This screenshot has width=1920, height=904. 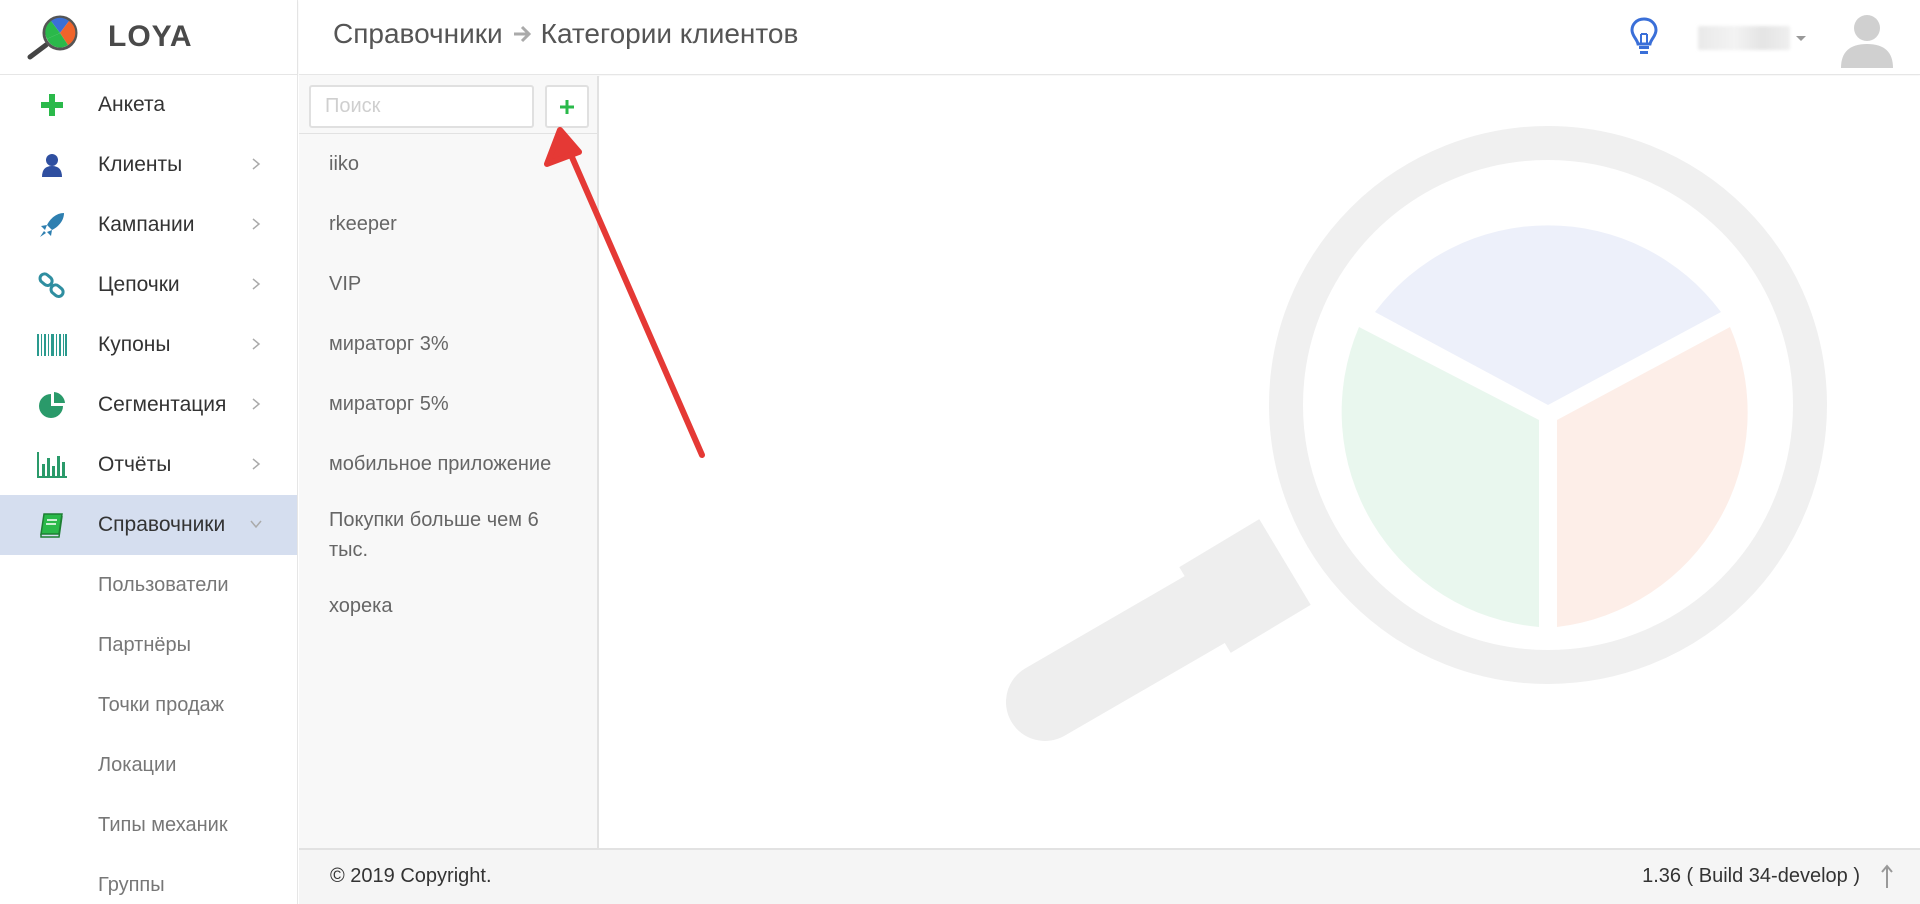 I want to click on chain-link-icon, so click(x=52, y=285).